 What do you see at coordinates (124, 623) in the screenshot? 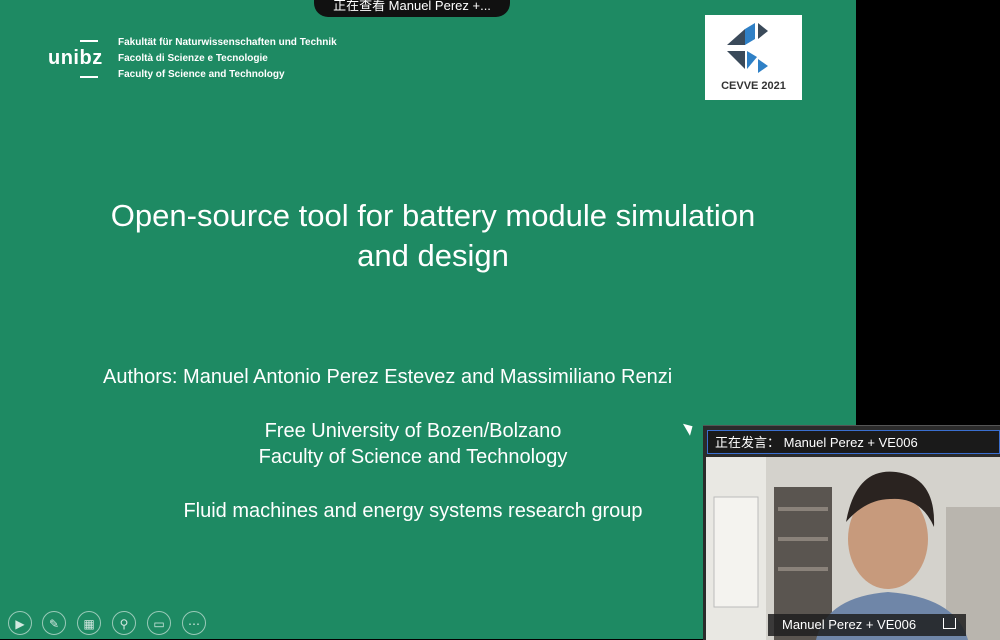
I see `zoom-icon: ⚲` at bounding box center [124, 623].